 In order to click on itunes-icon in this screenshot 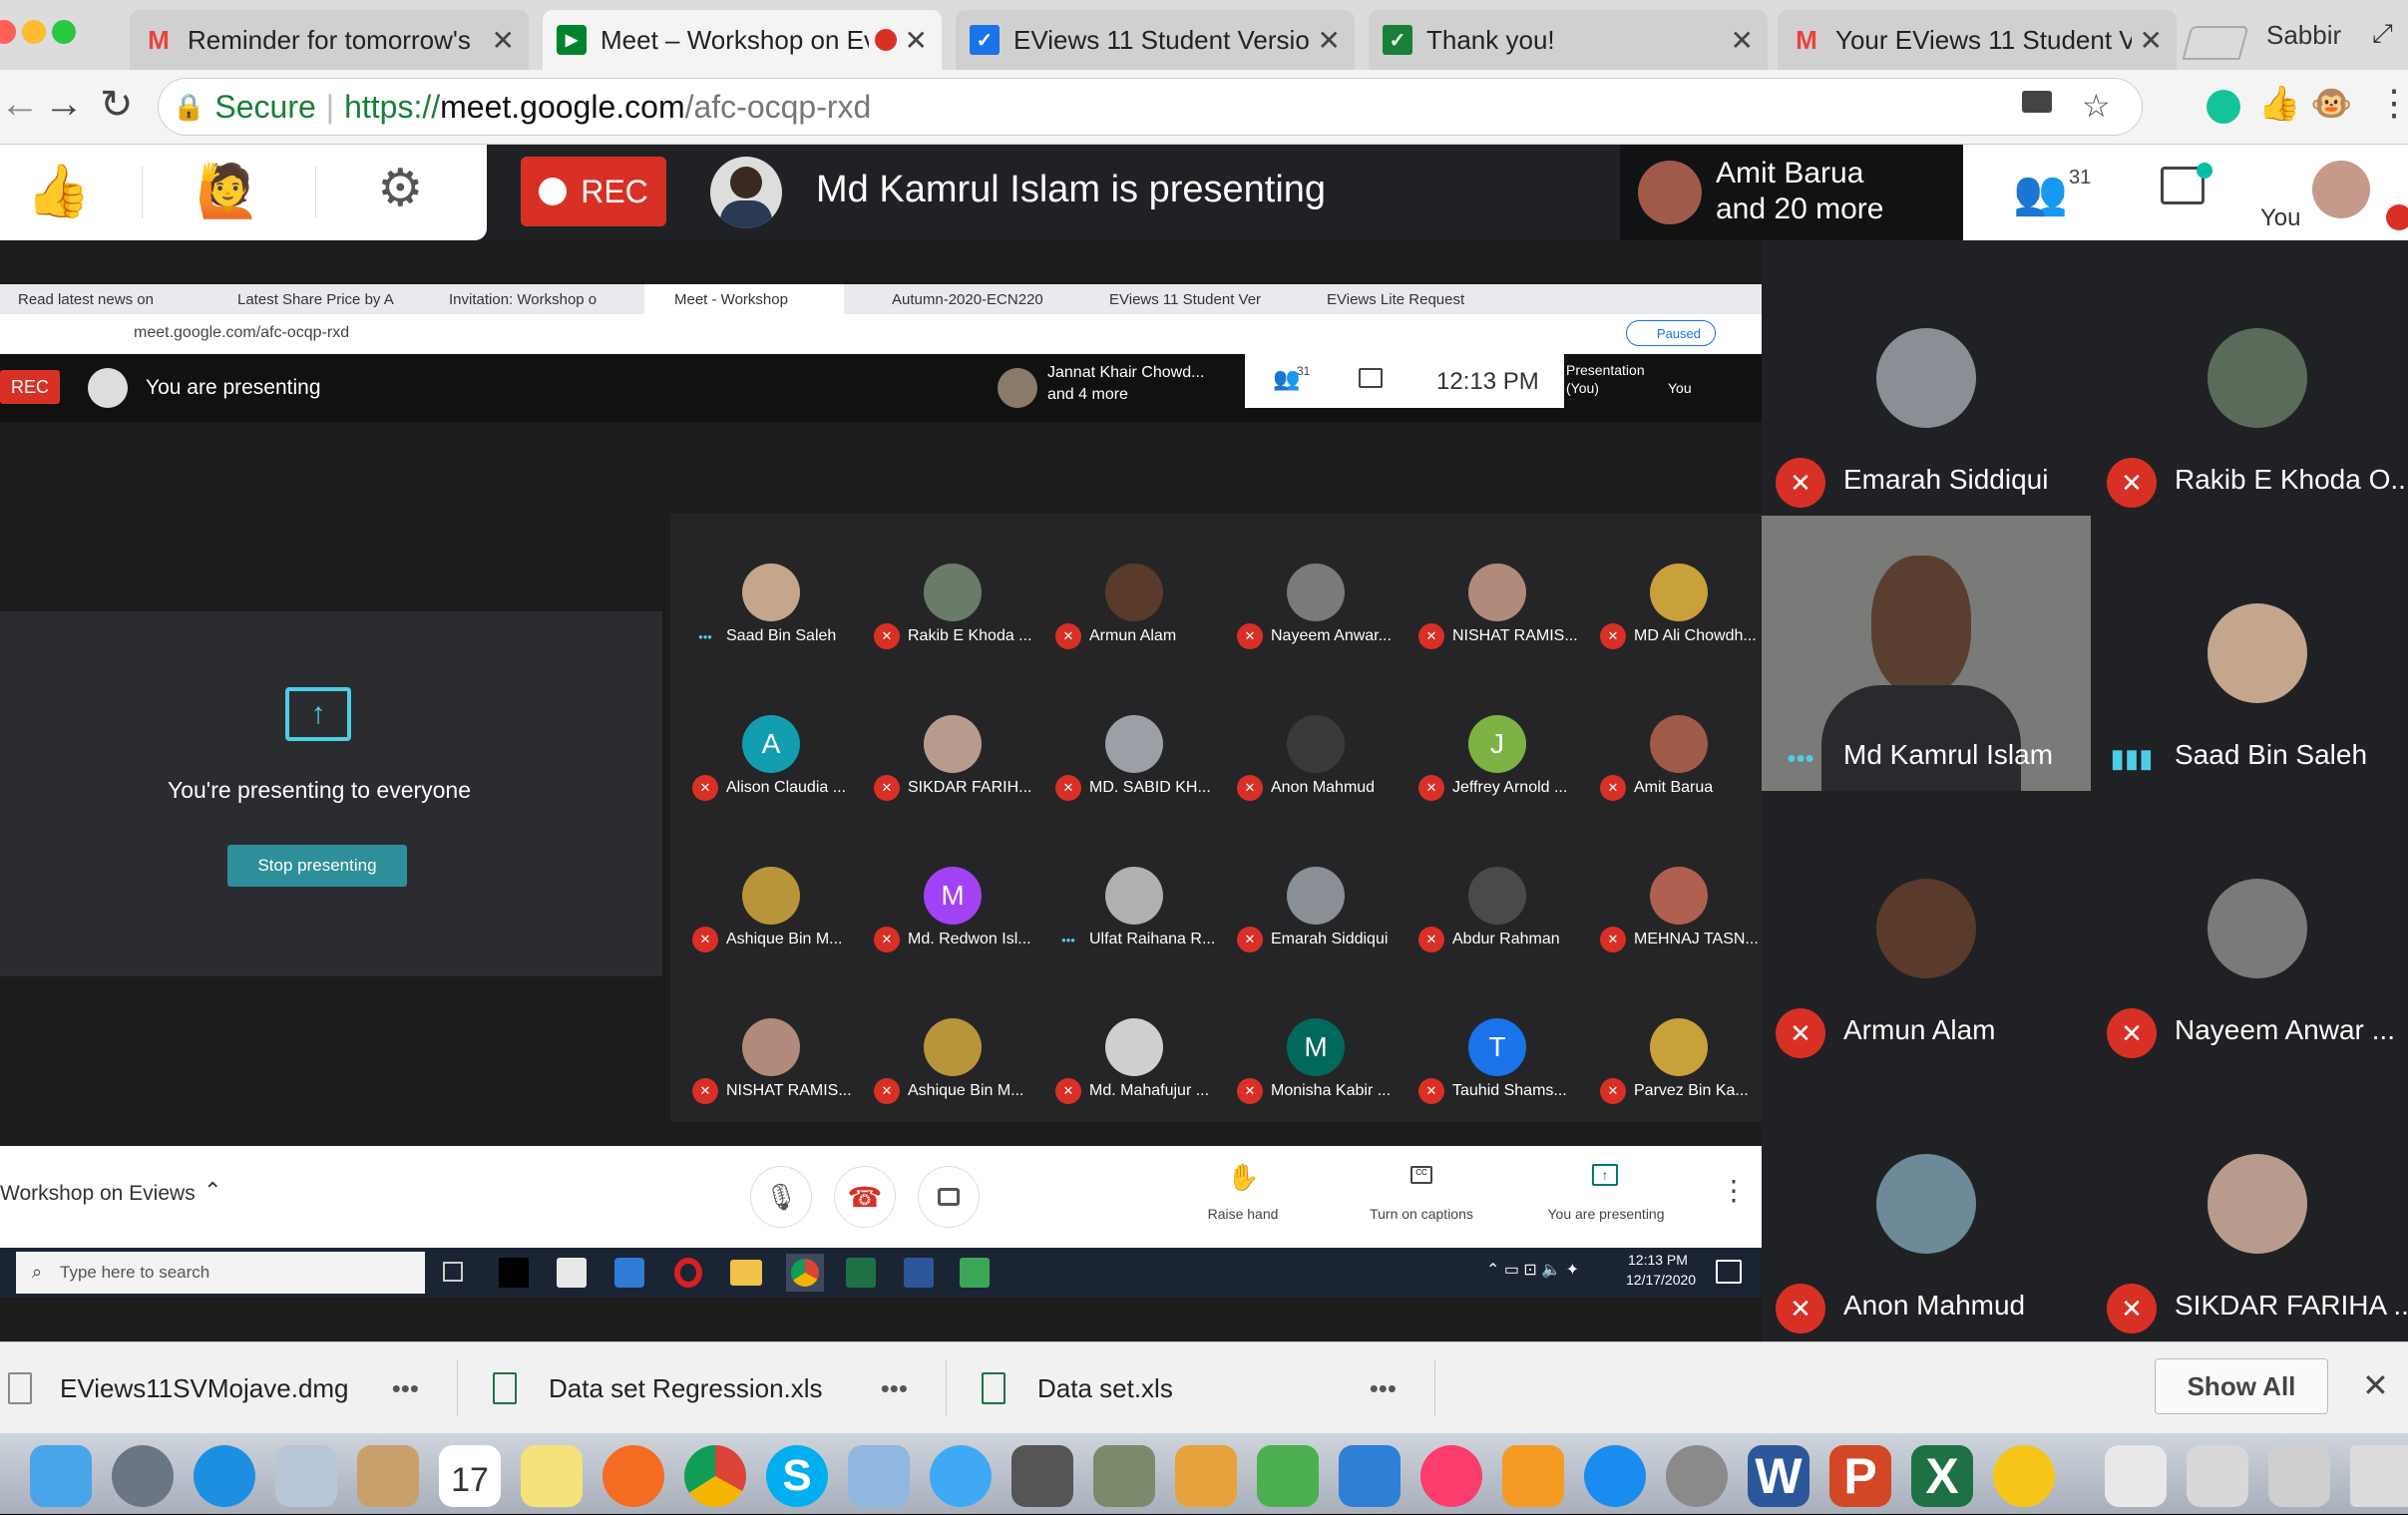, I will do `click(1451, 1476)`.